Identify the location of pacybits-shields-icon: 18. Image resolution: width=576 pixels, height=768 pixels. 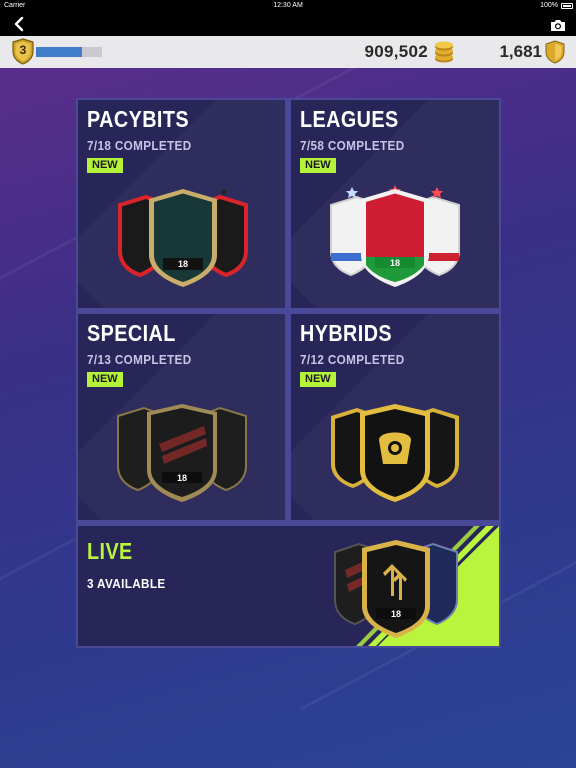
(183, 238).